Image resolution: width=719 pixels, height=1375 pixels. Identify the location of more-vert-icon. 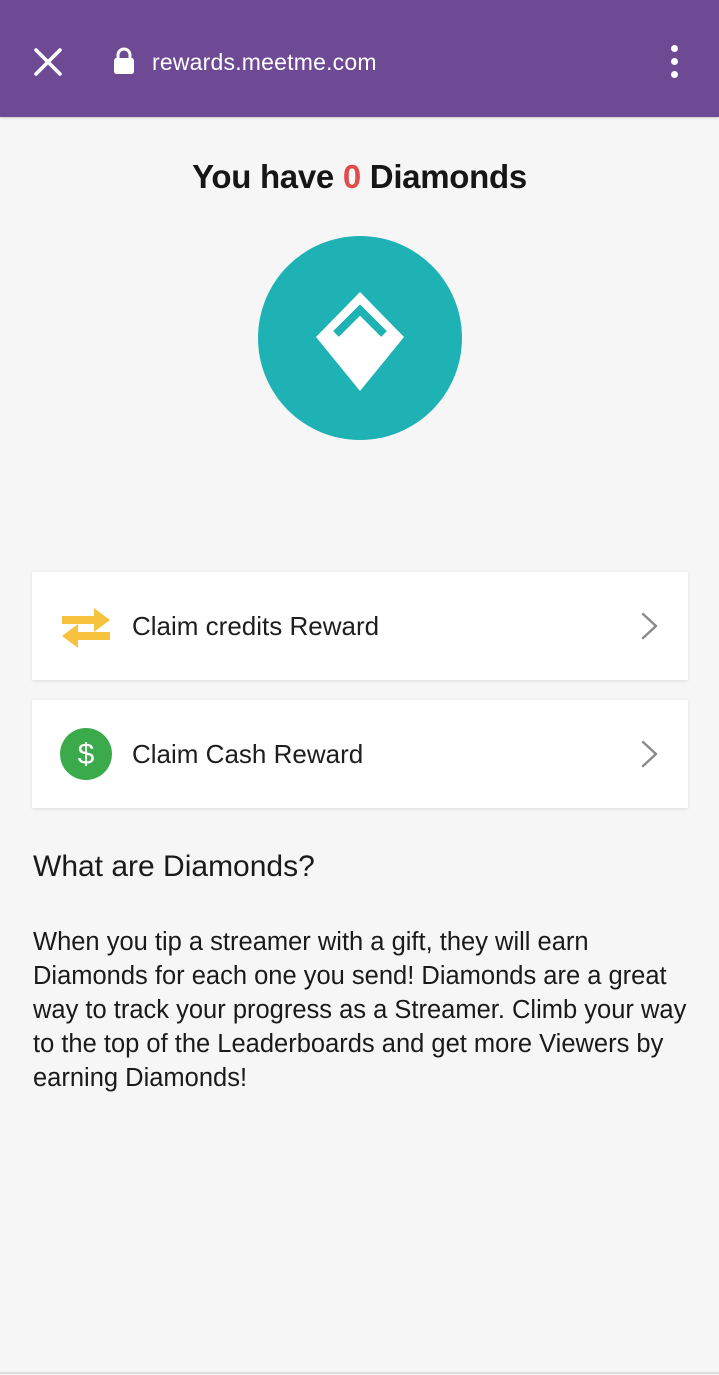
(674, 61).